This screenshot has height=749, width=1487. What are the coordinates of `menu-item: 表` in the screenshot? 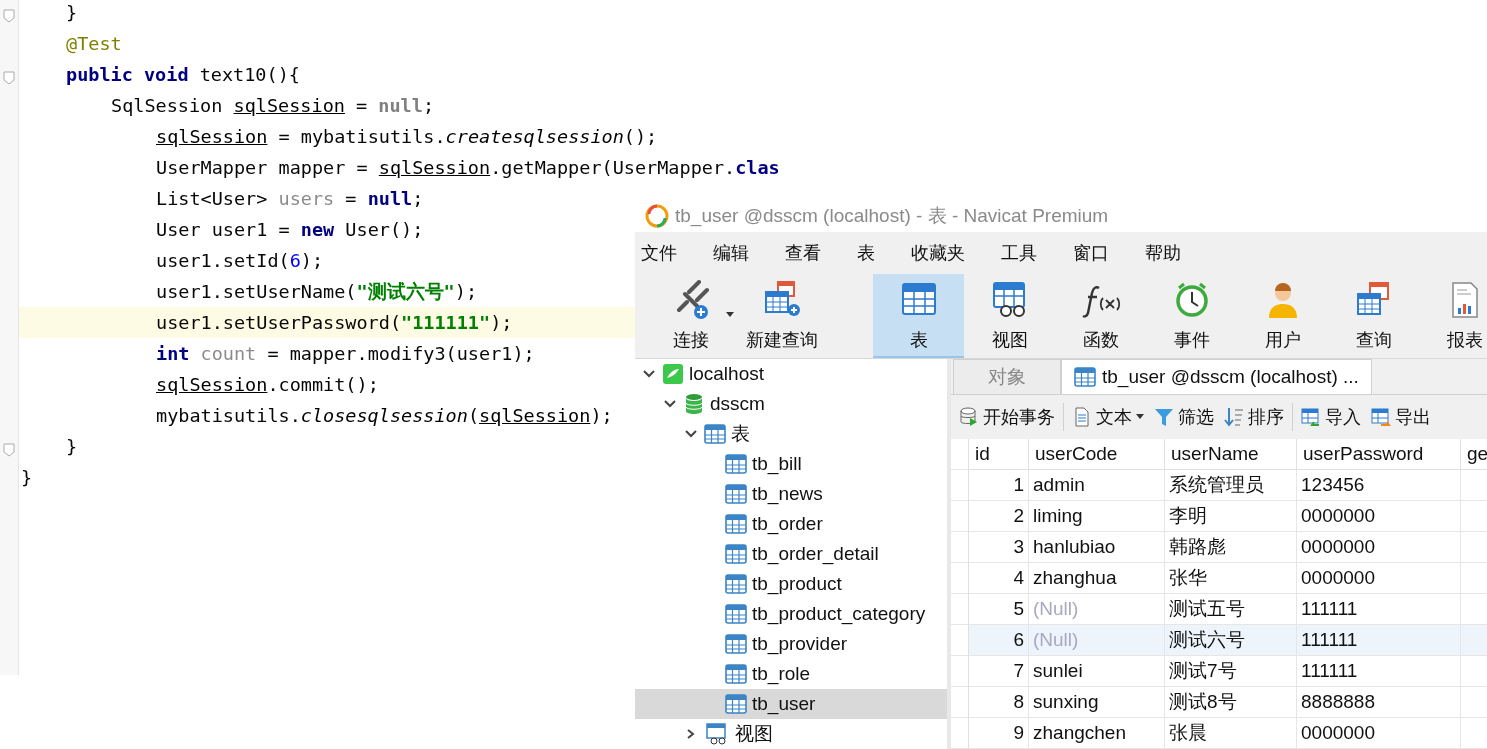 It's located at (866, 253).